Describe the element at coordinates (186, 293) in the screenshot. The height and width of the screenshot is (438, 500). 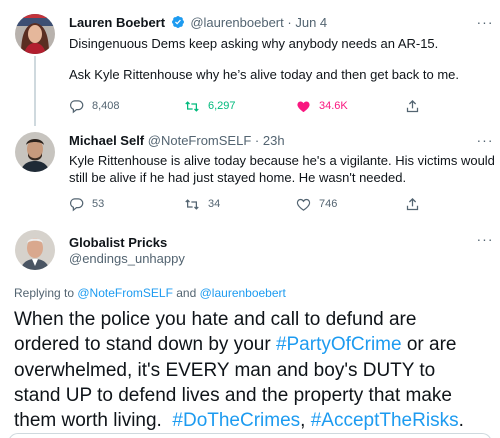
I see `replying-and-label: and` at that location.